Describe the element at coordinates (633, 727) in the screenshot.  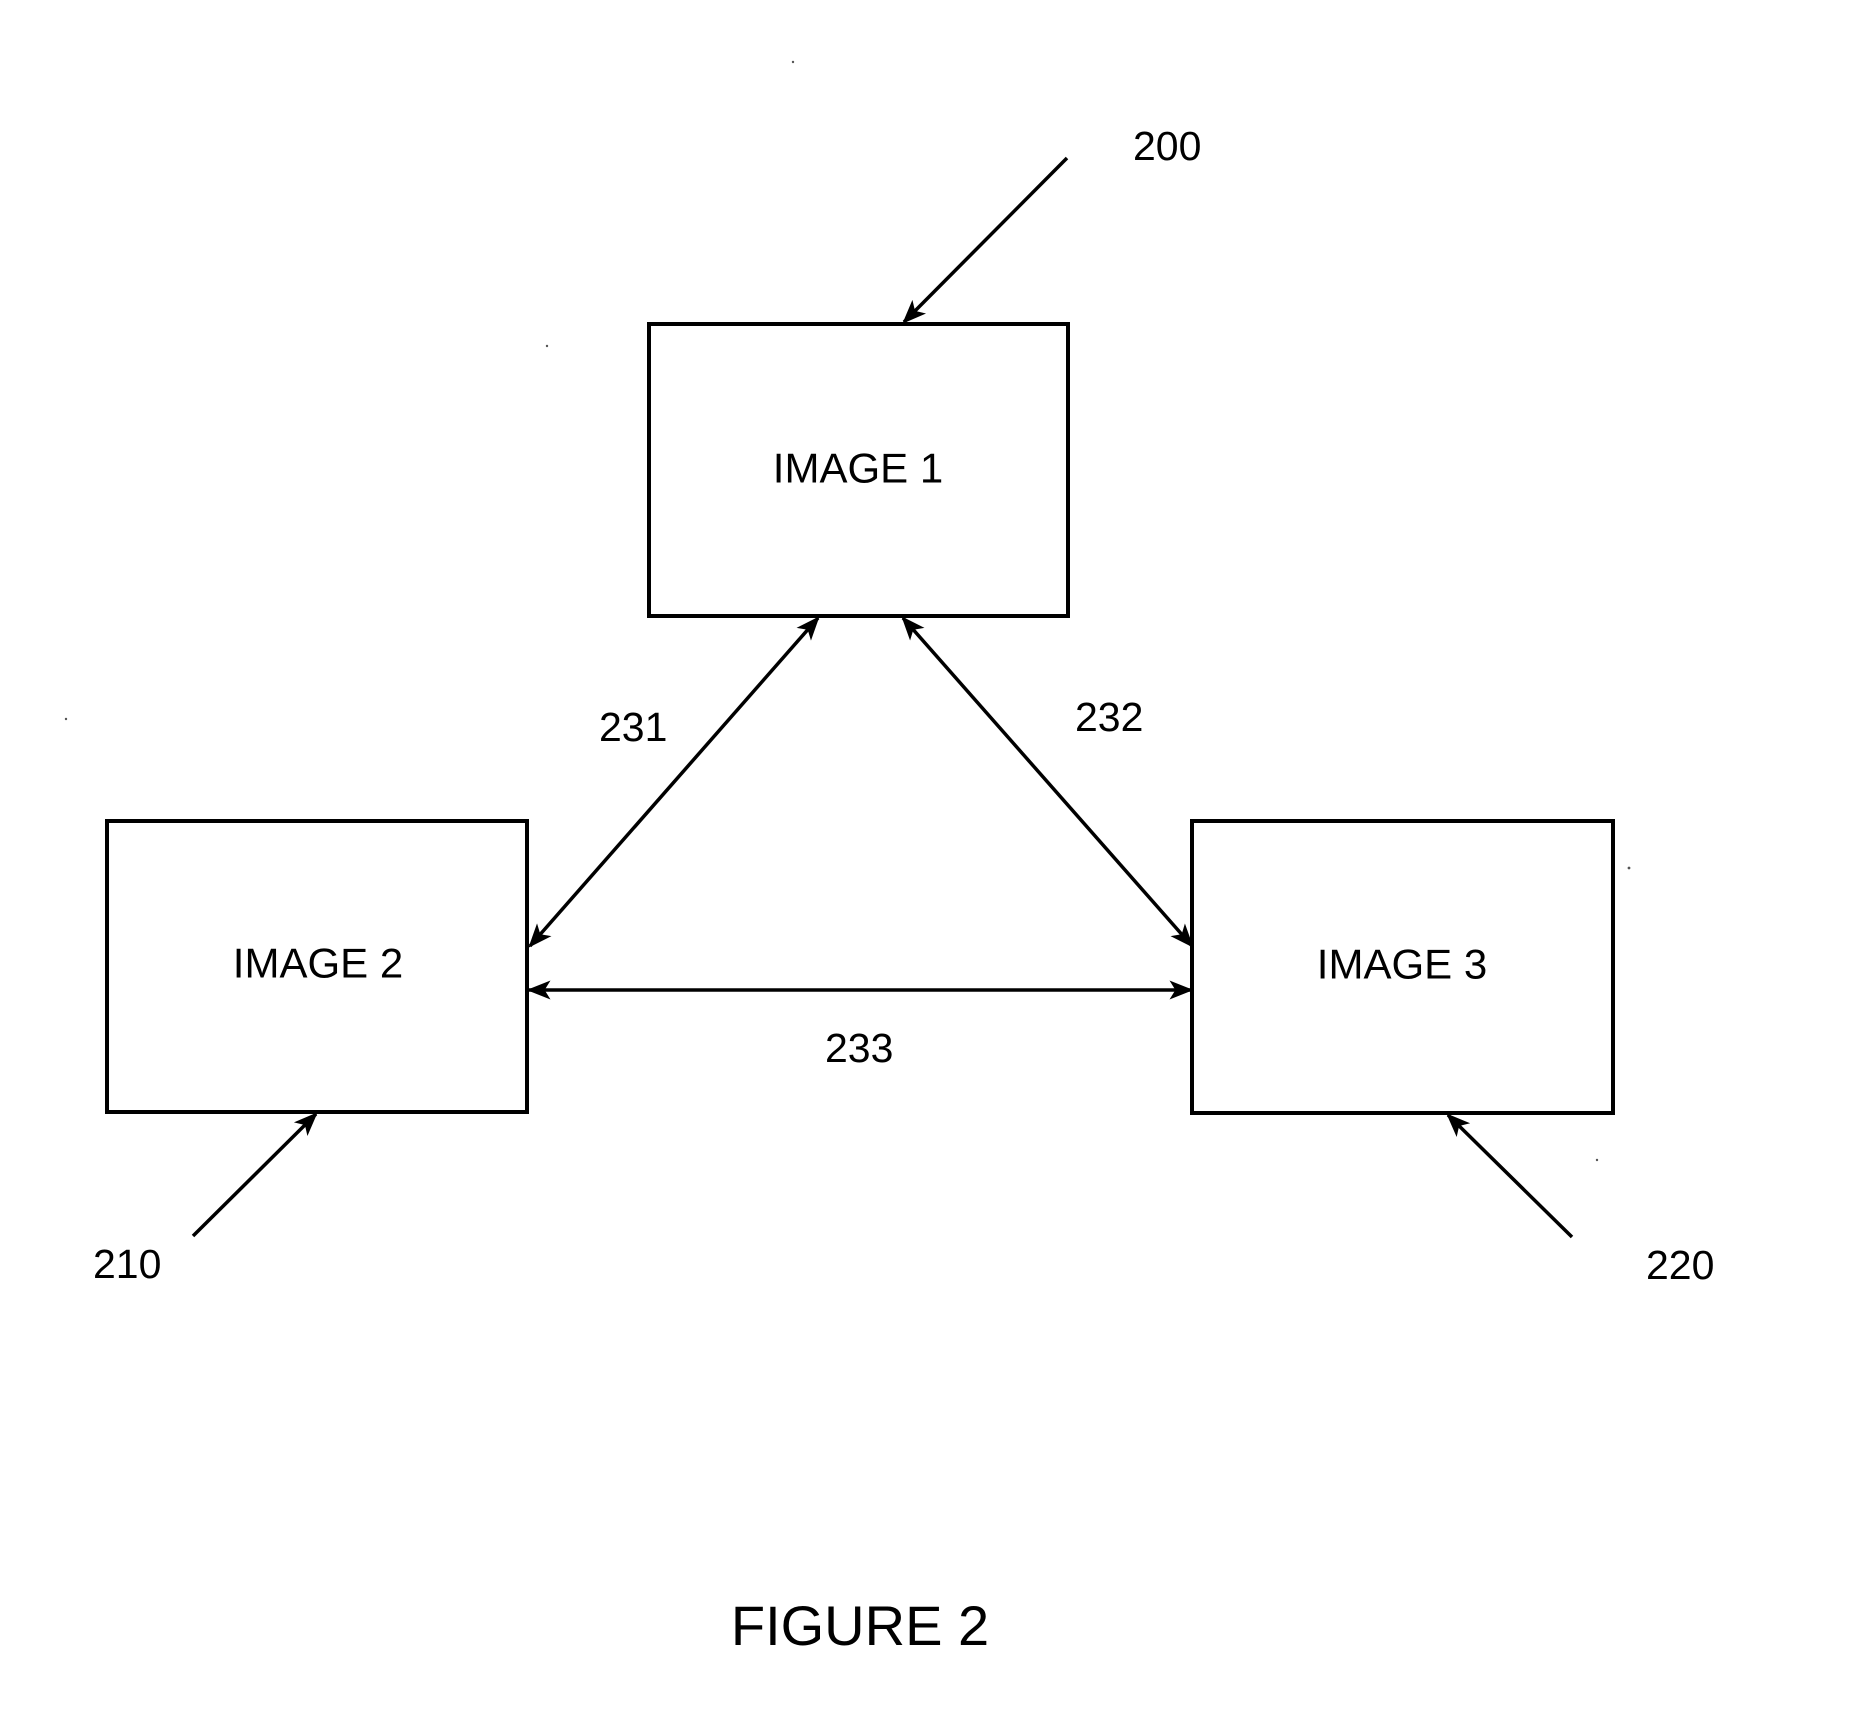
I see `ref-label-231: 231` at that location.